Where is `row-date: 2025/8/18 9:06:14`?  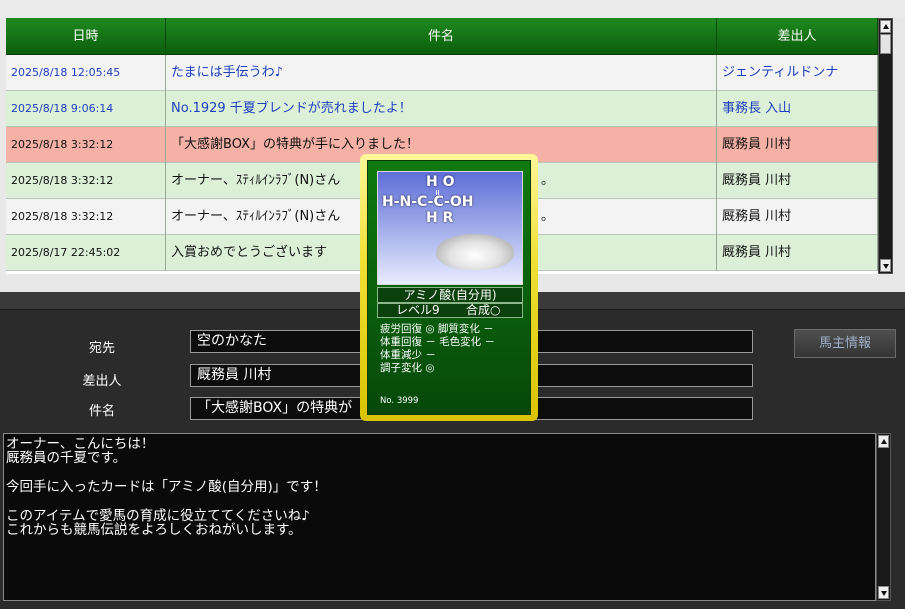
row-date: 2025/8/18 9:06:14 is located at coordinates (86, 109).